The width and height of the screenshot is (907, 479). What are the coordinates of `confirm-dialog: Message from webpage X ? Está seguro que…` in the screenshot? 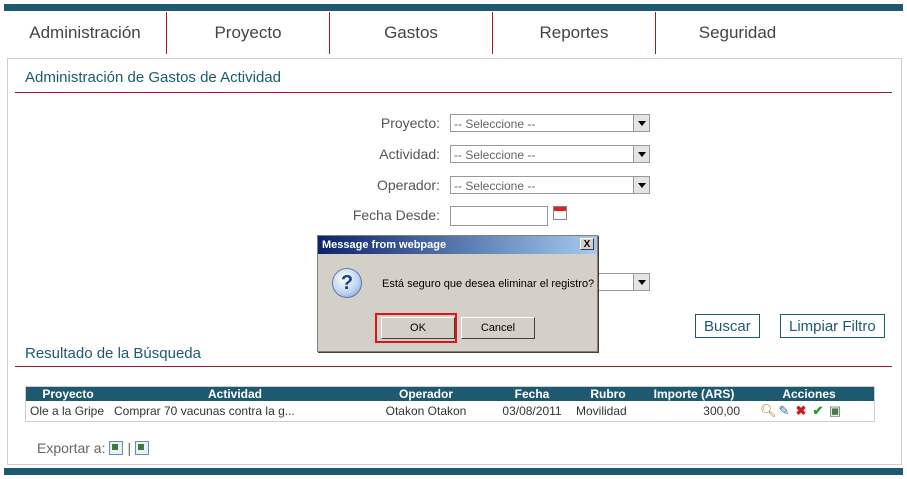 It's located at (457, 293).